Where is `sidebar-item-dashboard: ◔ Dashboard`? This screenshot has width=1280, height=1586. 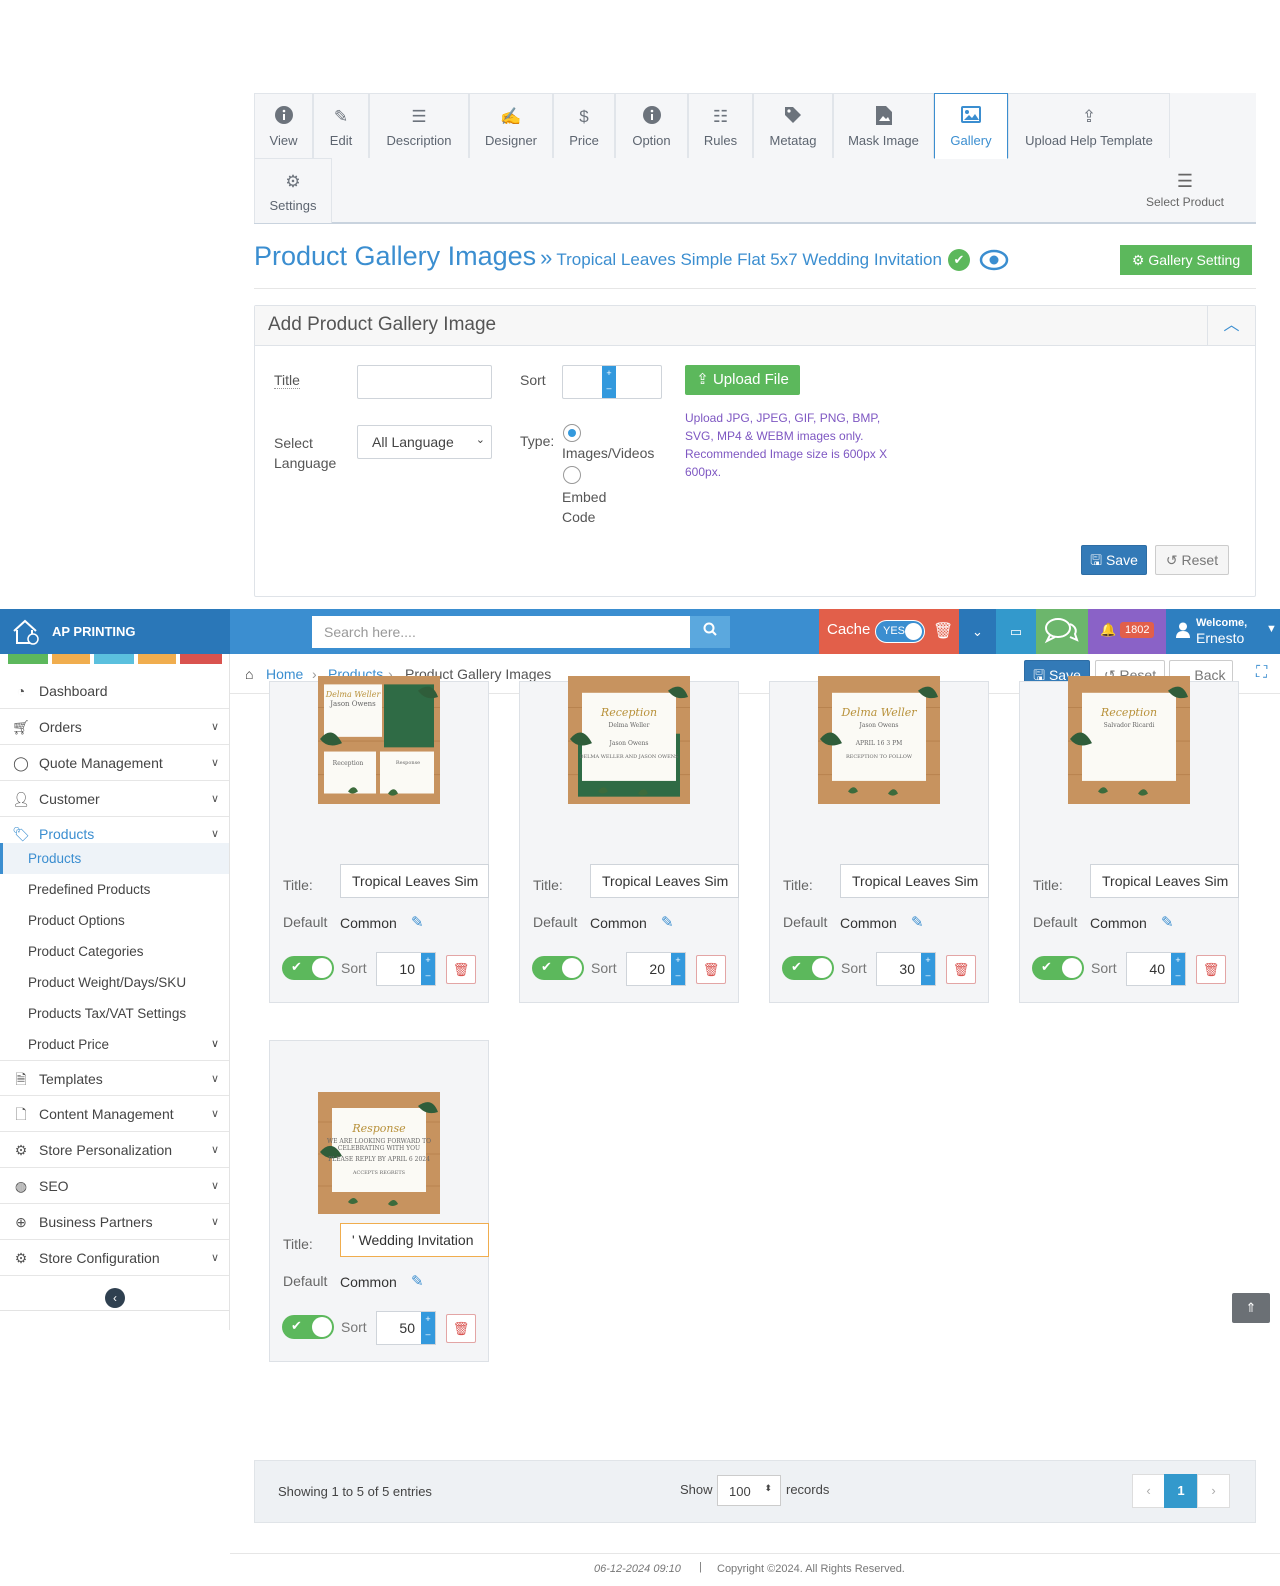 sidebar-item-dashboard: ◔ Dashboard is located at coordinates (114, 691).